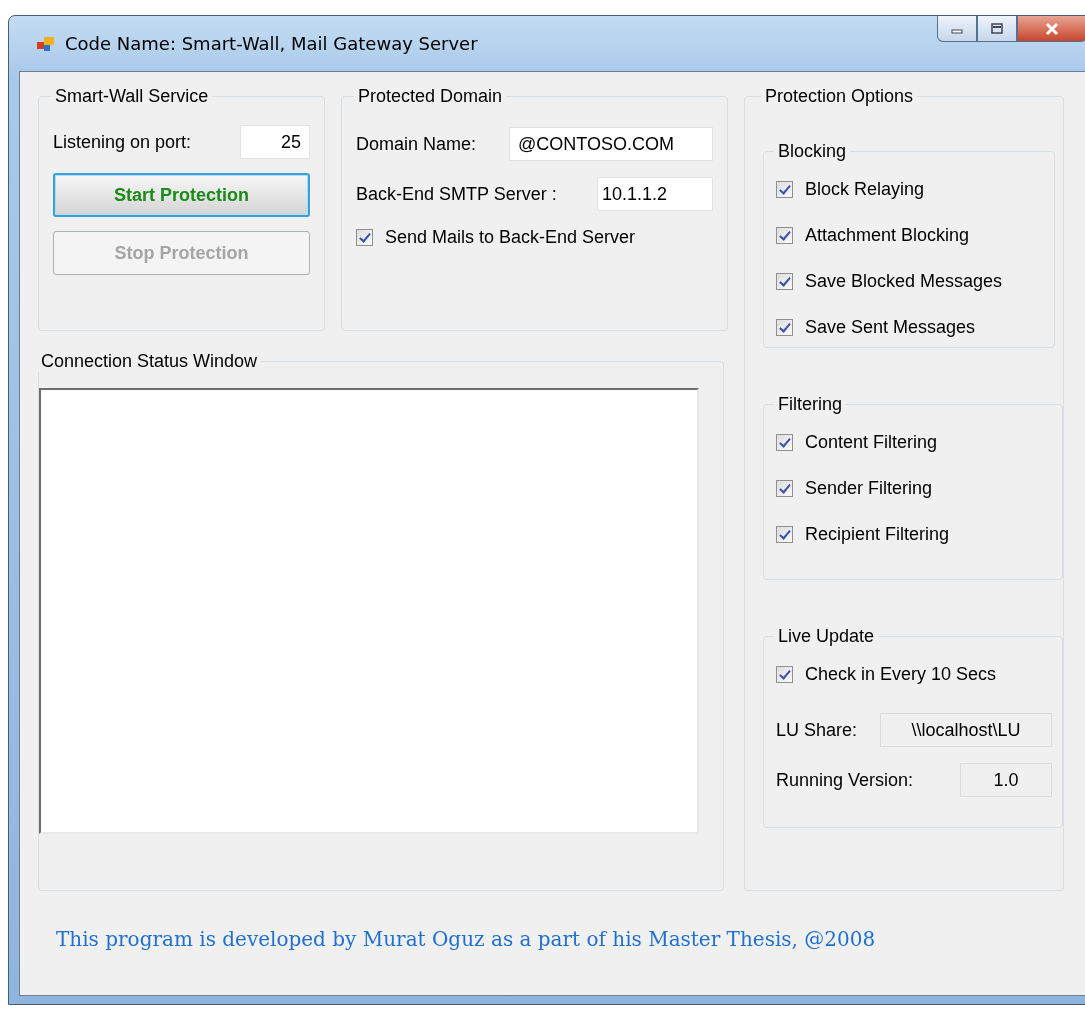 The height and width of the screenshot is (1011, 1085). What do you see at coordinates (839, 96) in the screenshot?
I see `group-title: Protection Options` at bounding box center [839, 96].